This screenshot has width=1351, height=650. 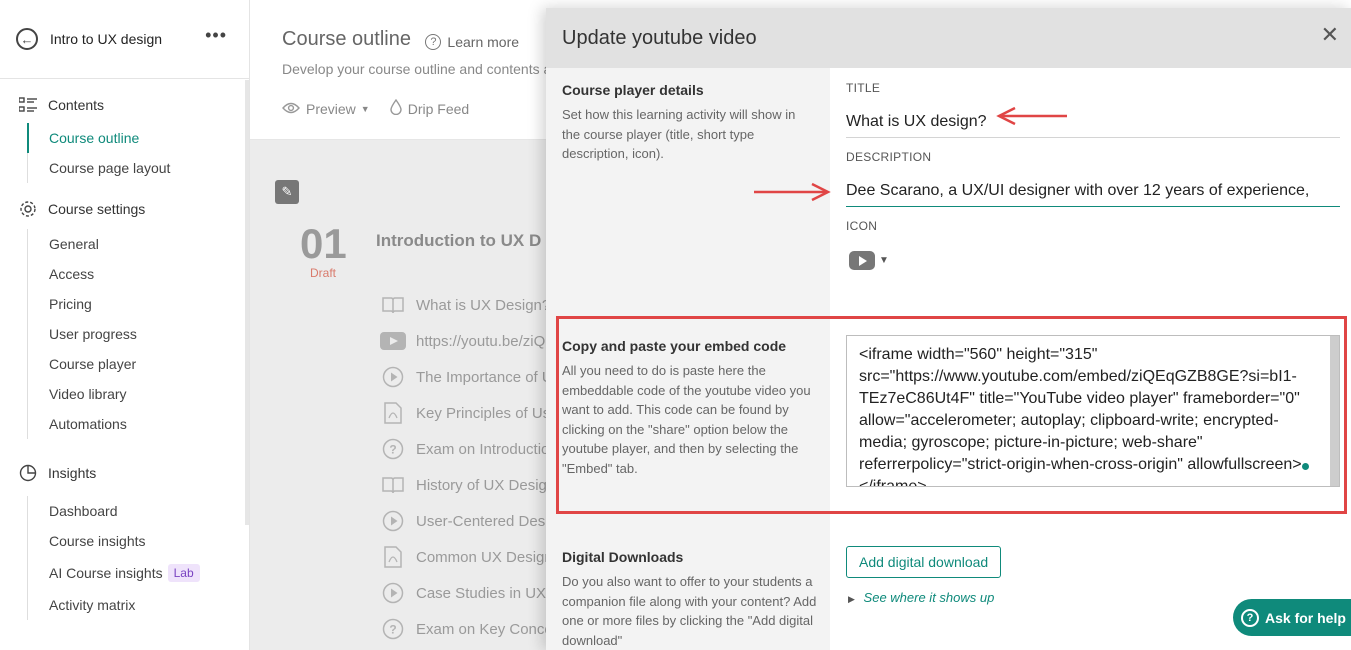 I want to click on player-details-heading: Course player details, so click(x=633, y=90).